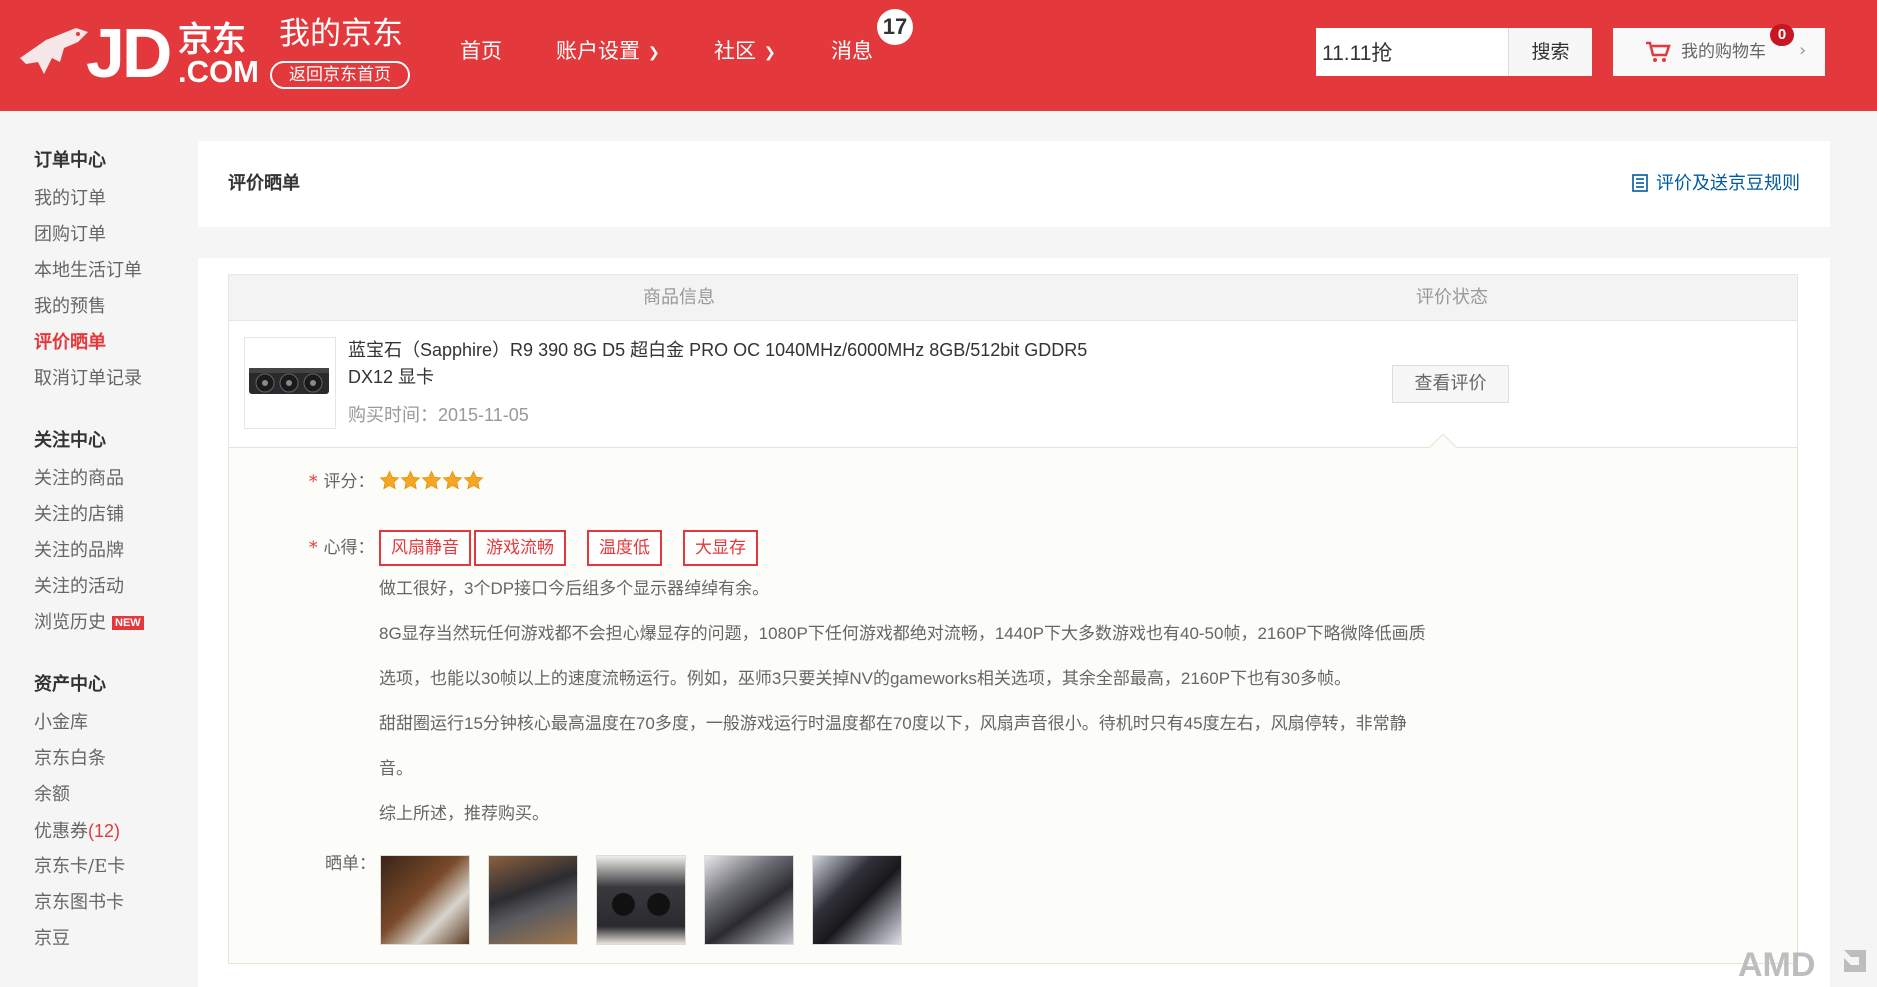  I want to click on sidebar-section-orders: 订单中心, so click(70, 160).